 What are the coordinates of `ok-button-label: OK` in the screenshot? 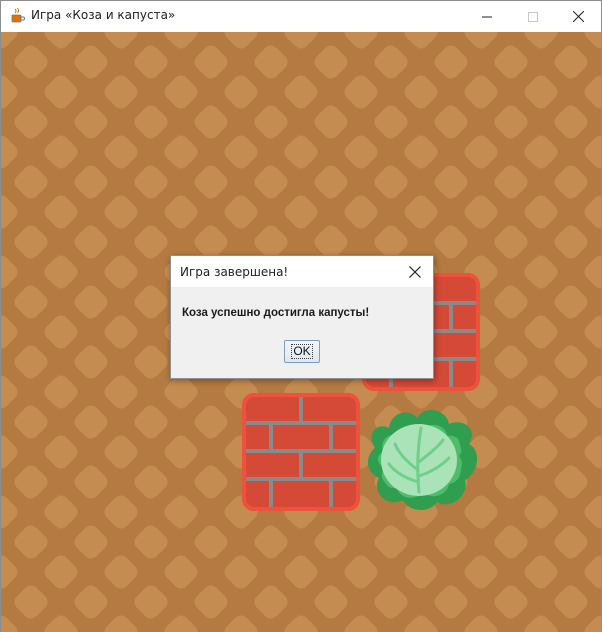 It's located at (302, 351).